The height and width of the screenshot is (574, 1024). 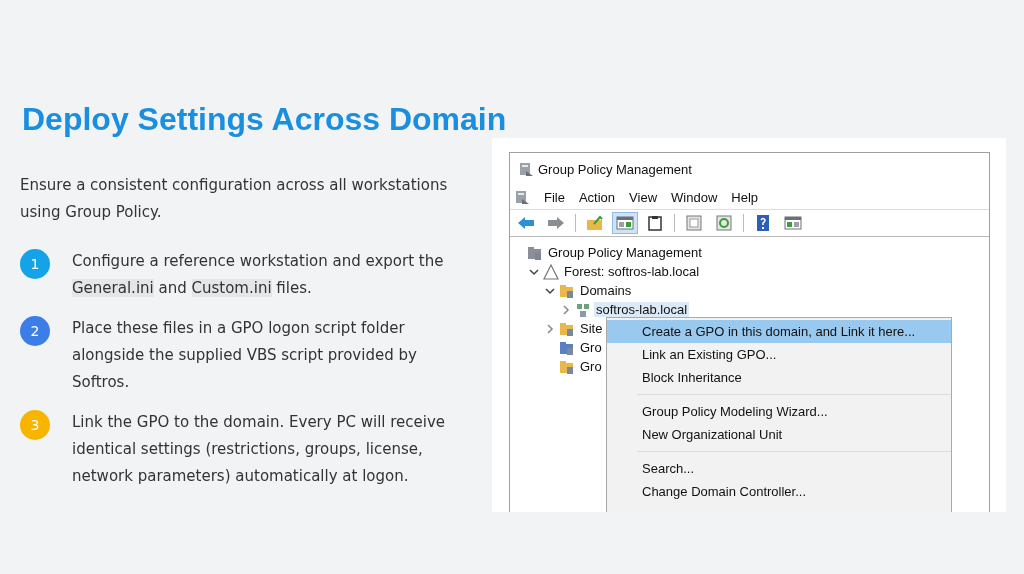 What do you see at coordinates (724, 223) in the screenshot?
I see `refresh-icon` at bounding box center [724, 223].